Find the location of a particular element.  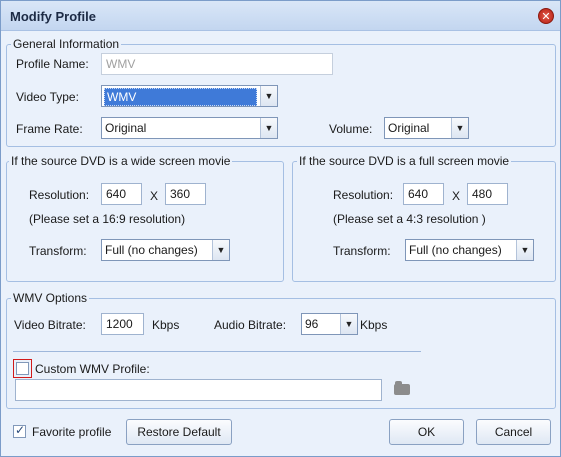

wide-x-label: X is located at coordinates (154, 196).